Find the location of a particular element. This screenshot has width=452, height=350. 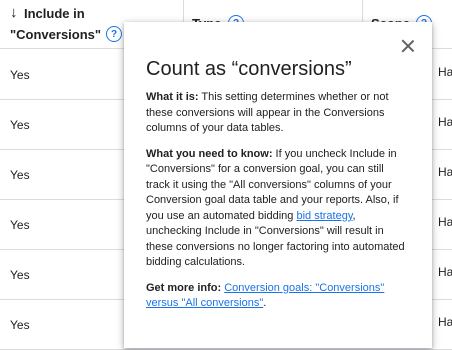

what-it-is-label: What it is: is located at coordinates (172, 97).